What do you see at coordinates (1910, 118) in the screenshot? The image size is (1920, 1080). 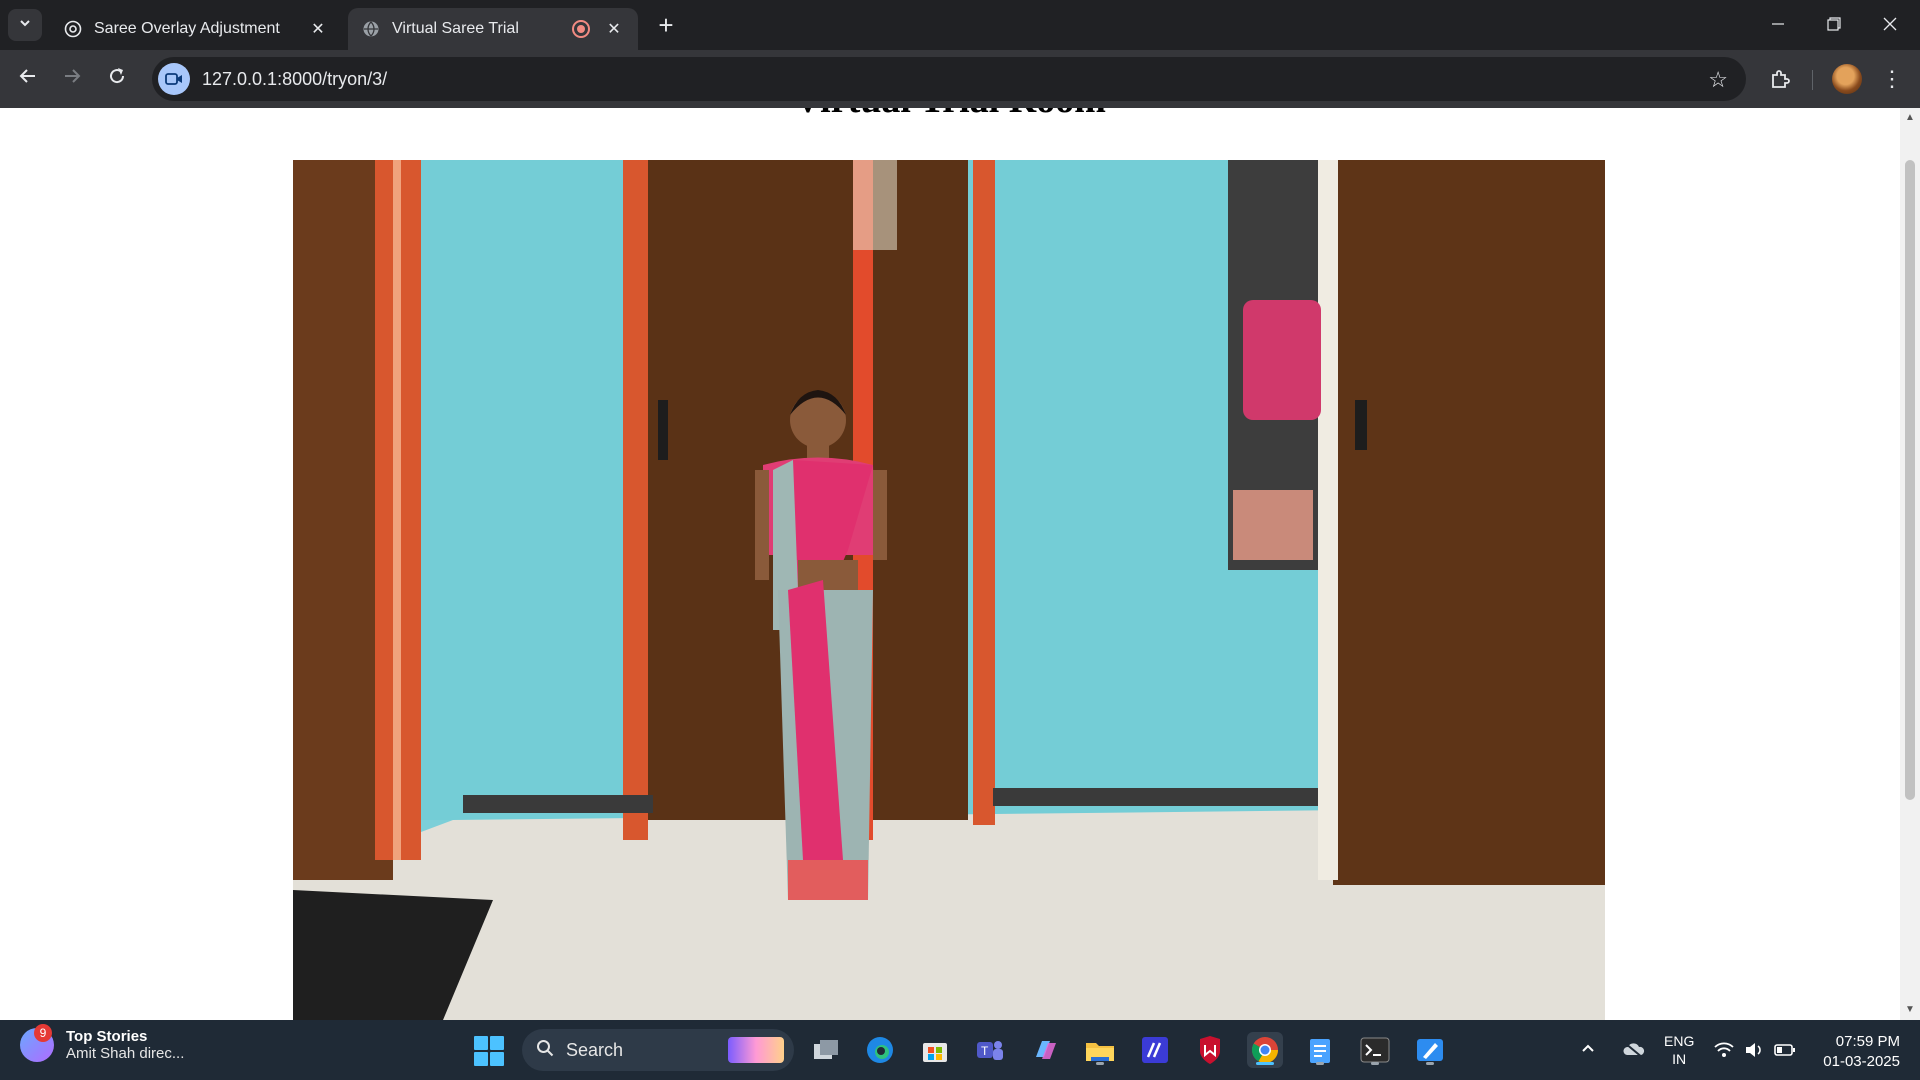 I see `scroll-up-arrow-icon: ▲` at bounding box center [1910, 118].